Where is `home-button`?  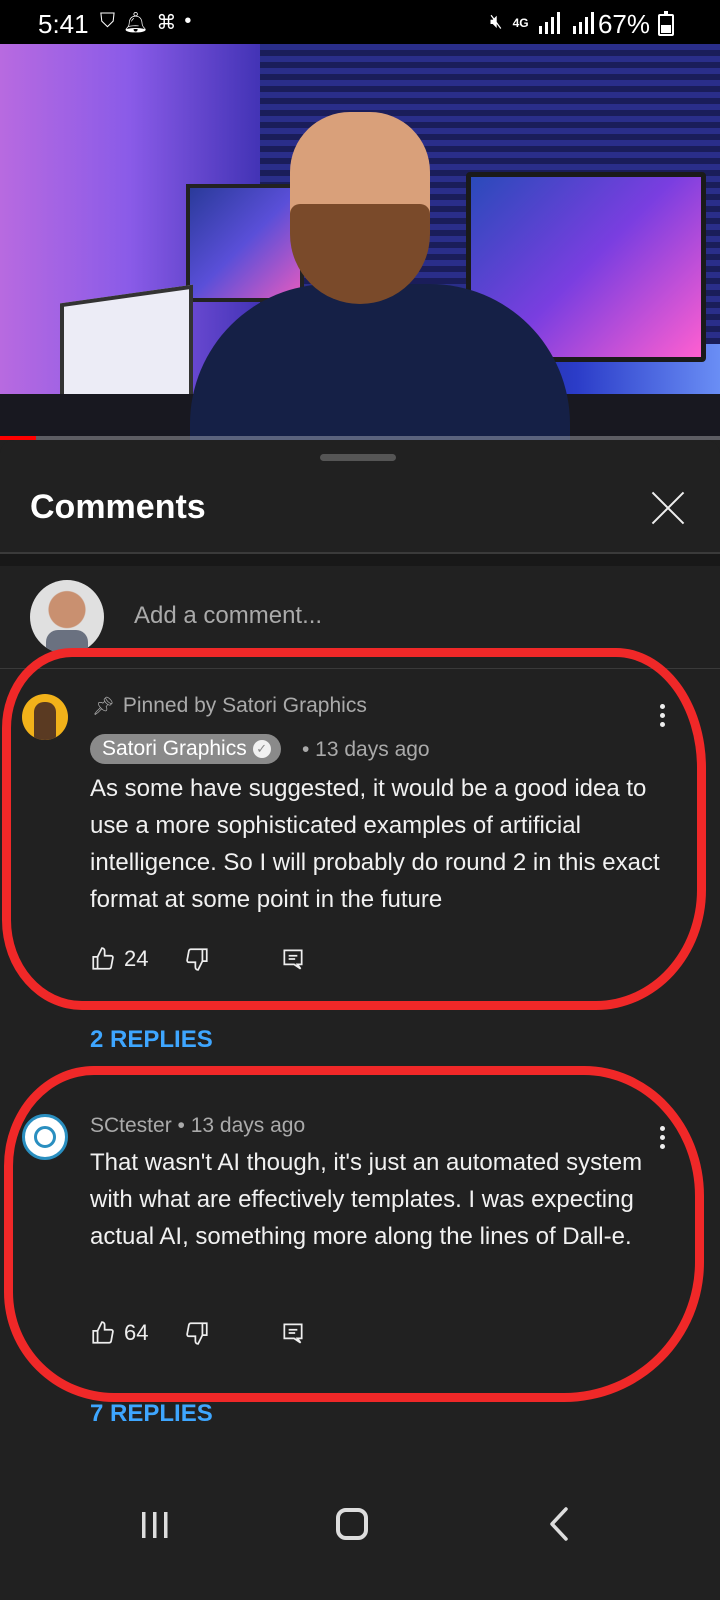 home-button is located at coordinates (352, 1524).